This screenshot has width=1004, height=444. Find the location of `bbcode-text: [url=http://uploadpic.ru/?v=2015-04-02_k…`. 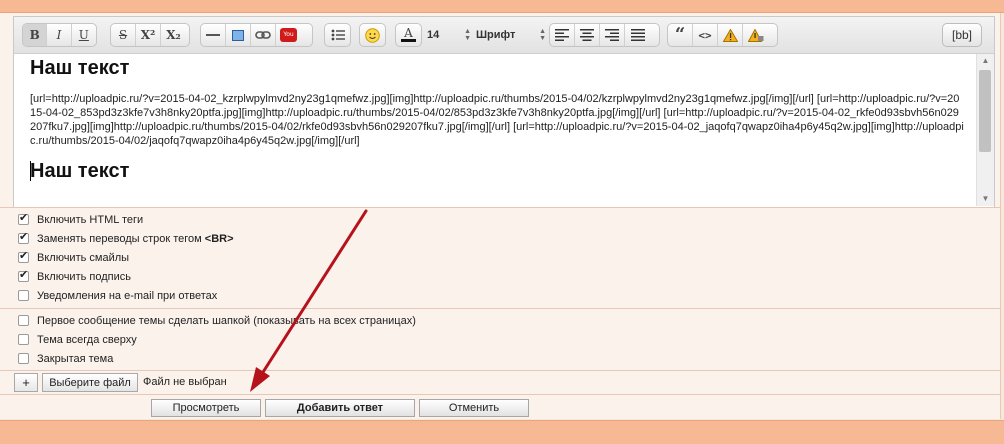

bbcode-text: [url=http://uploadpic.ru/?v=2015-04-02_k… is located at coordinates (497, 120).